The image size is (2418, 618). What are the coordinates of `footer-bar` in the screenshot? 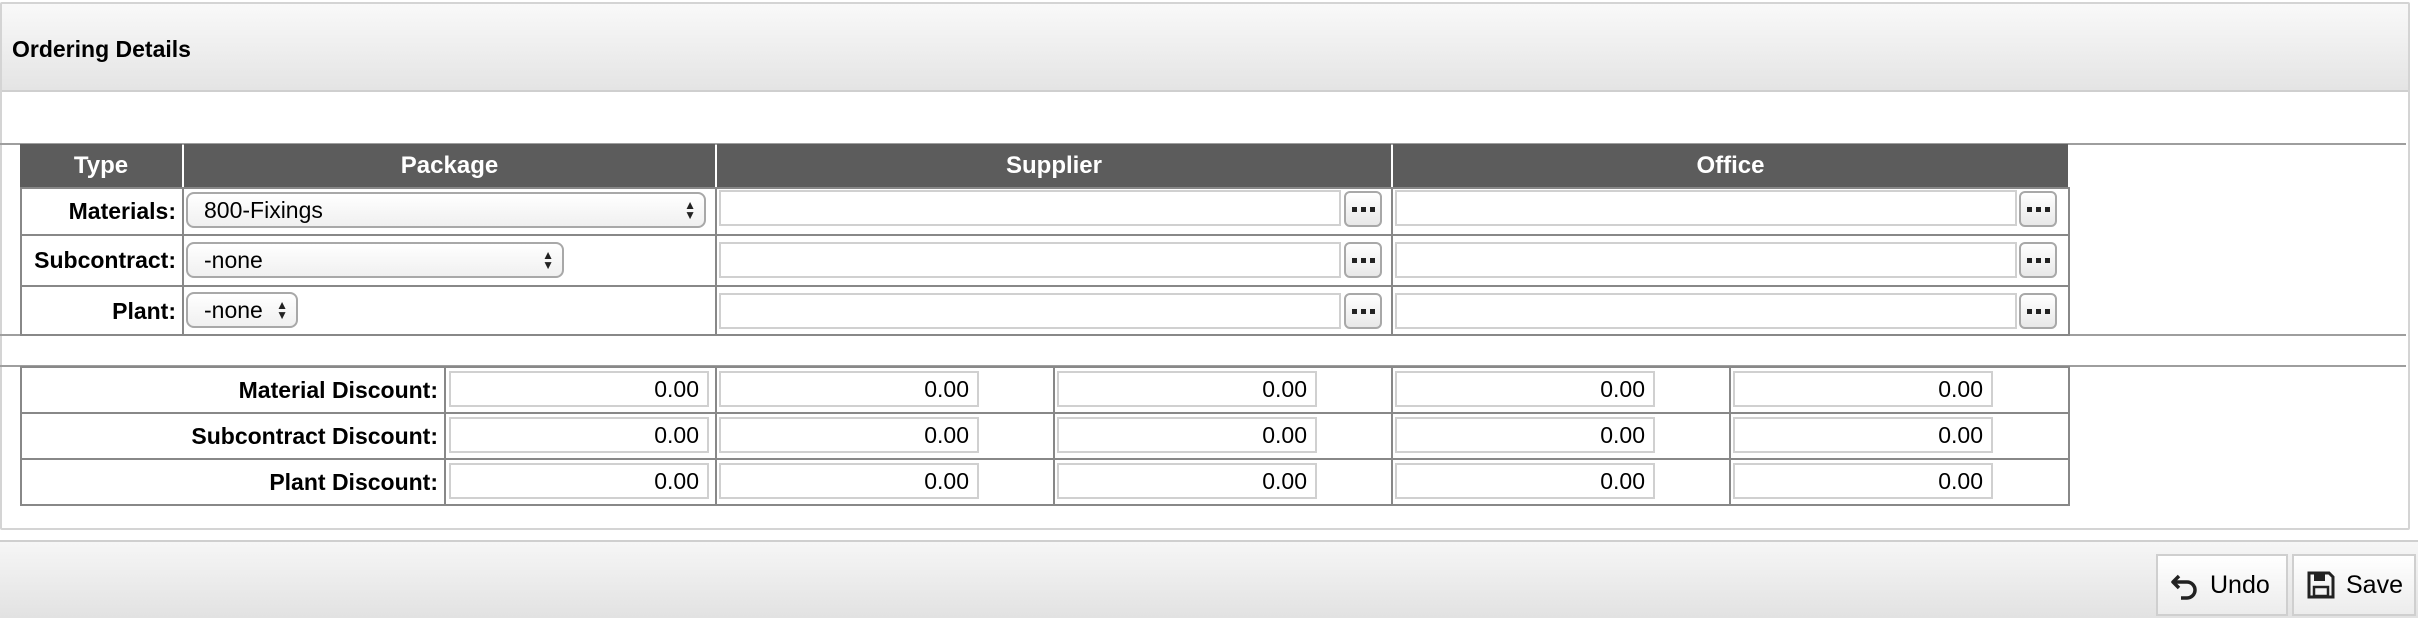 It's located at (1209, 579).